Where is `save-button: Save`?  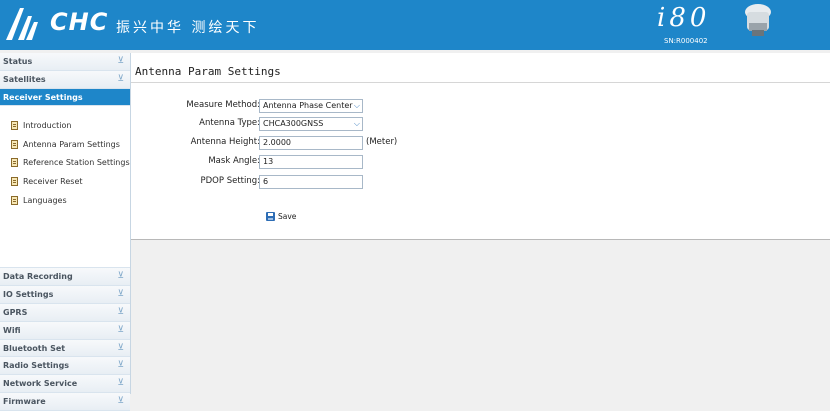 save-button: Save is located at coordinates (281, 216).